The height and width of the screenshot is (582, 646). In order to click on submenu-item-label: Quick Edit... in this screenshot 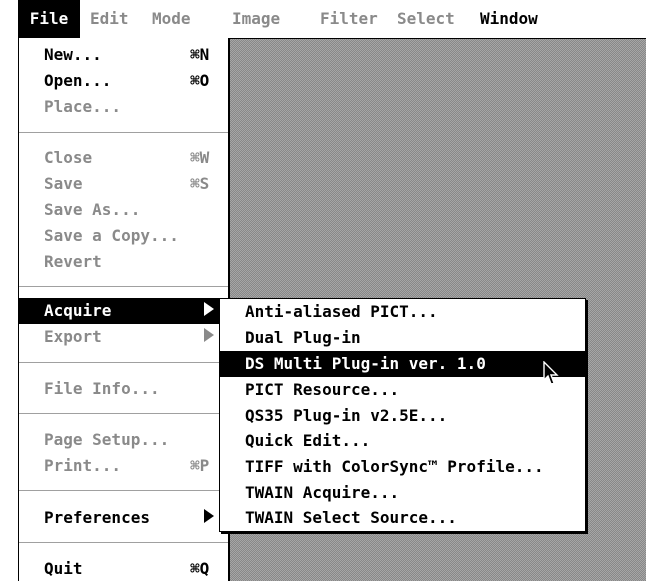, I will do `click(308, 440)`.